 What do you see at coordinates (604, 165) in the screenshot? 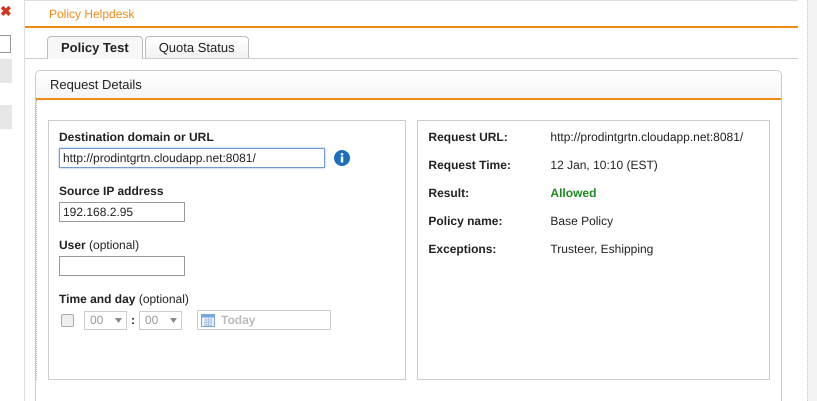
I see `result-value: 12 Jan, 10:10 (EST)` at bounding box center [604, 165].